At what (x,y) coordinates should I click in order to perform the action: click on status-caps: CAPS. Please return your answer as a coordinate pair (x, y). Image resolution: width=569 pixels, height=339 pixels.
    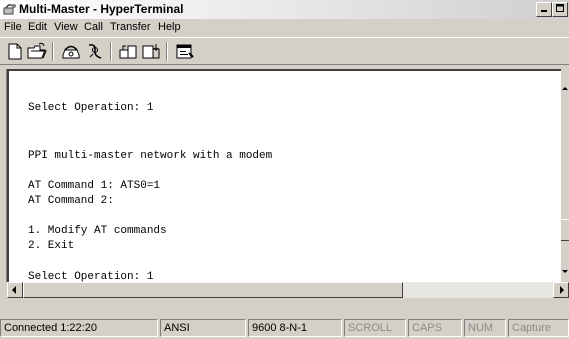
    Looking at the image, I should click on (435, 328).